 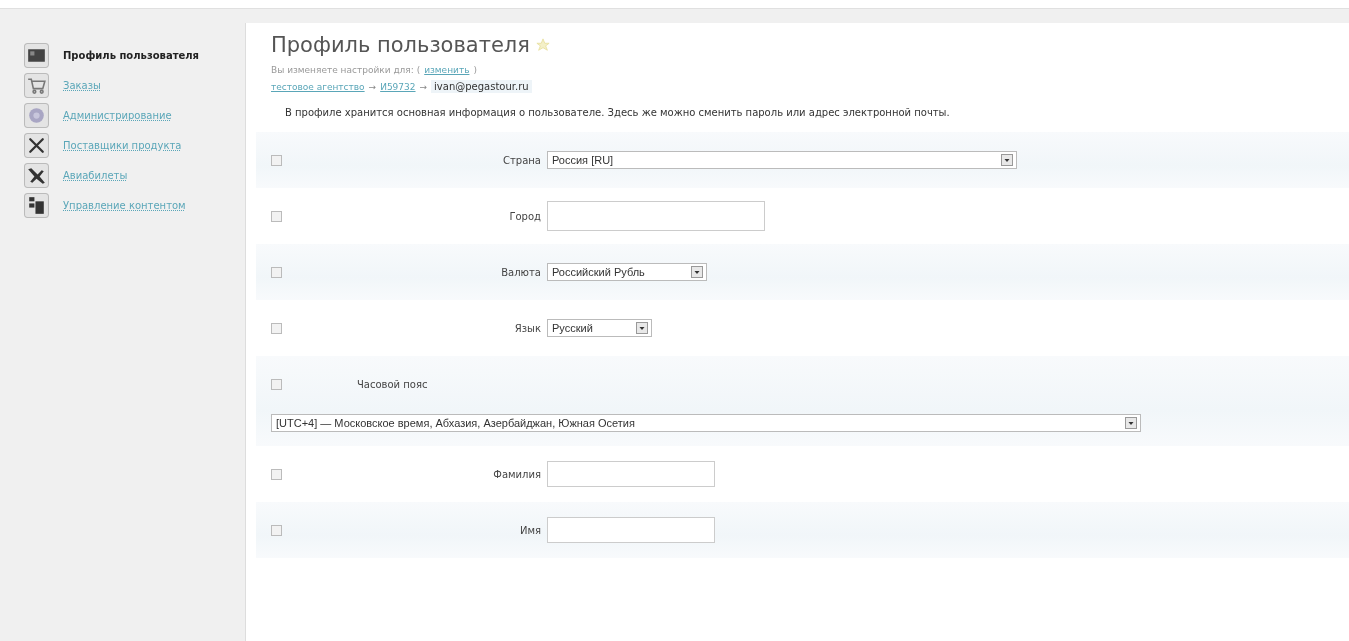 What do you see at coordinates (134, 145) in the screenshot?
I see `sidebar-item: Поставщики продукта` at bounding box center [134, 145].